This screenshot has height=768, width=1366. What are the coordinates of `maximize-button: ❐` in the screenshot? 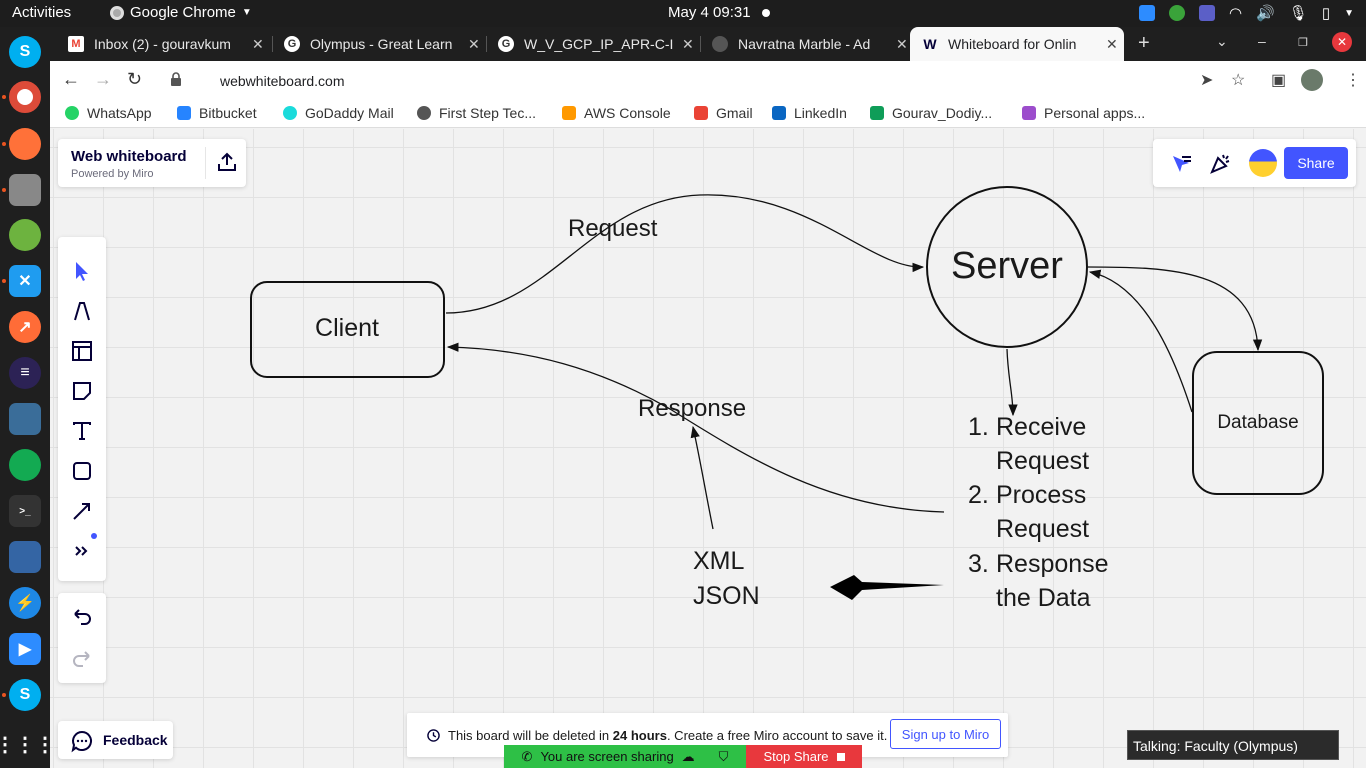 It's located at (1303, 42).